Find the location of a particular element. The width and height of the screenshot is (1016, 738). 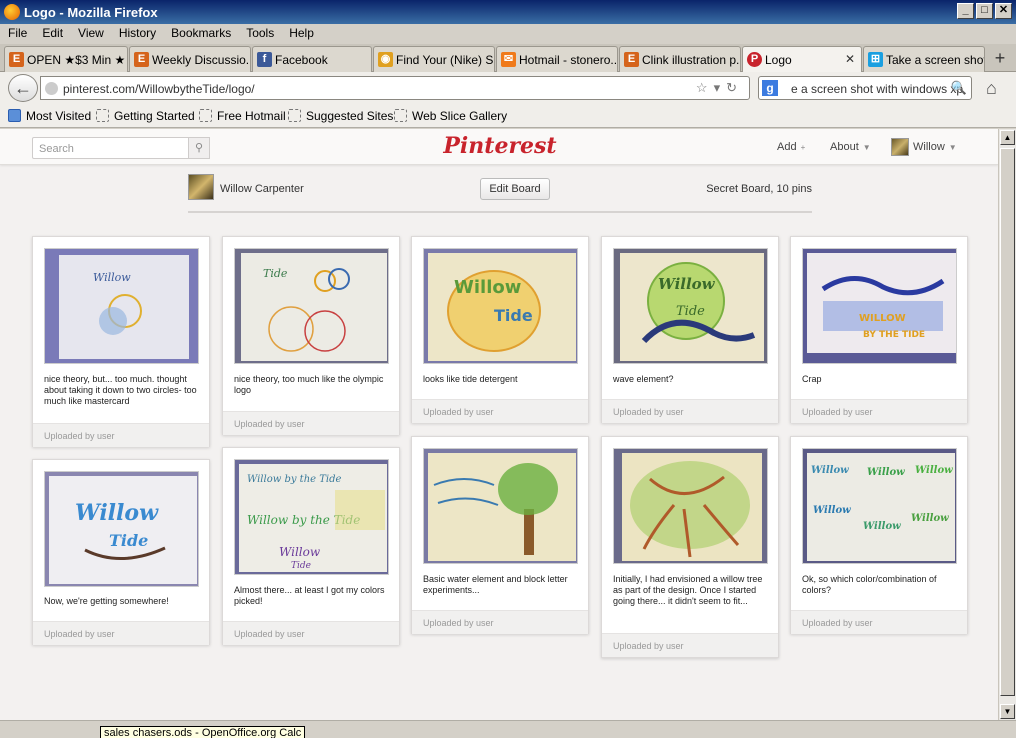

taskbar-tooltip: sales chasers.ods - OpenOffice.org Calc is located at coordinates (203, 732).